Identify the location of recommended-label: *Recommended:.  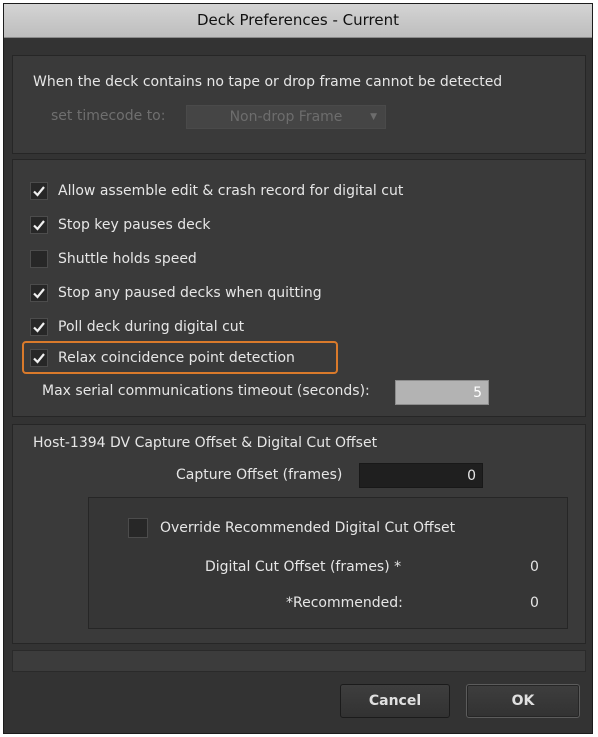
(344, 603).